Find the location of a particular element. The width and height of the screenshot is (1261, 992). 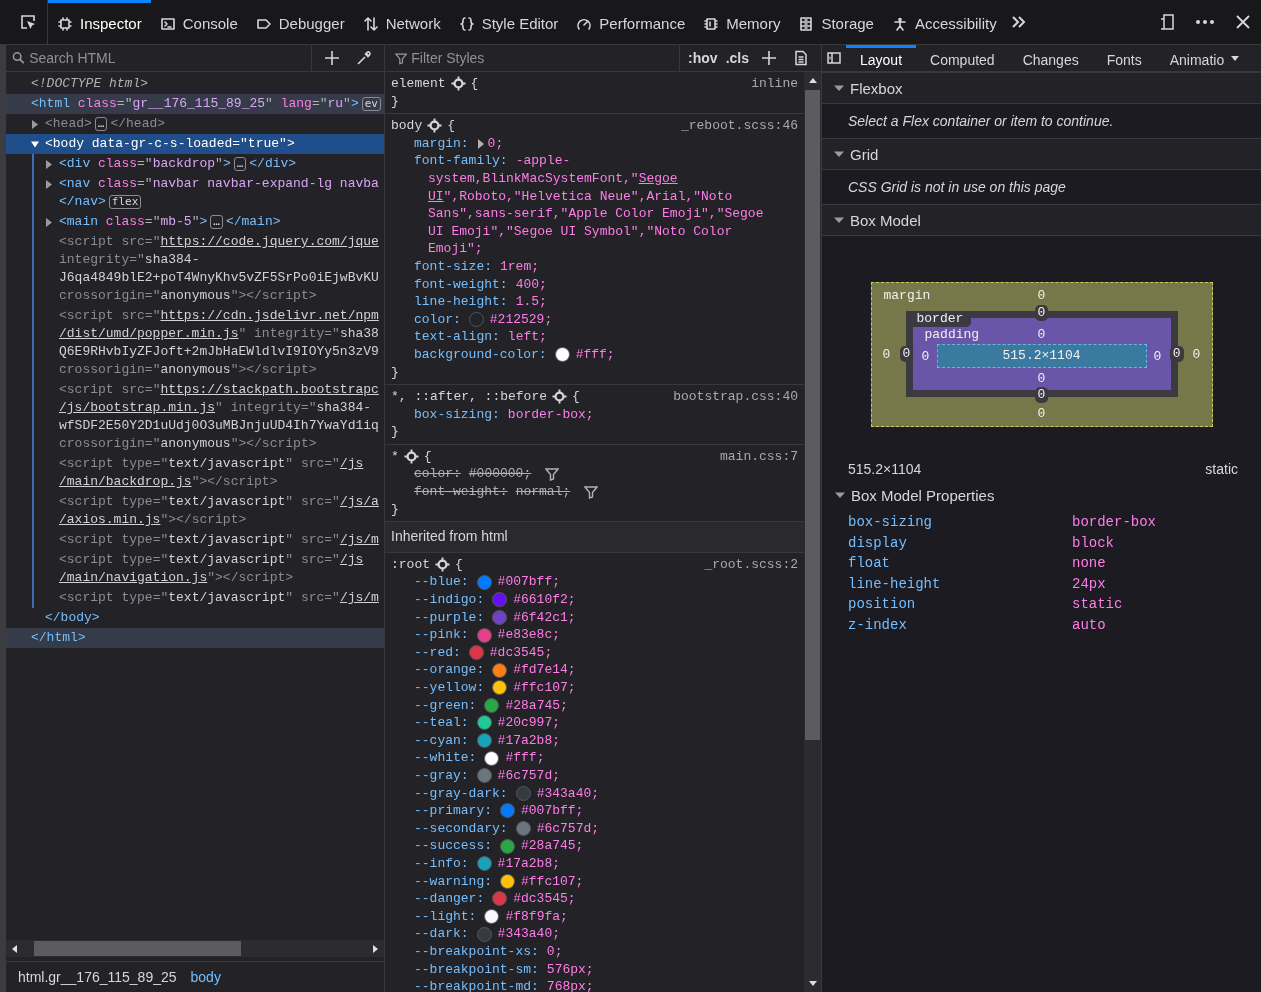

source-link: _reboot.scss:46 is located at coordinates (739, 126).